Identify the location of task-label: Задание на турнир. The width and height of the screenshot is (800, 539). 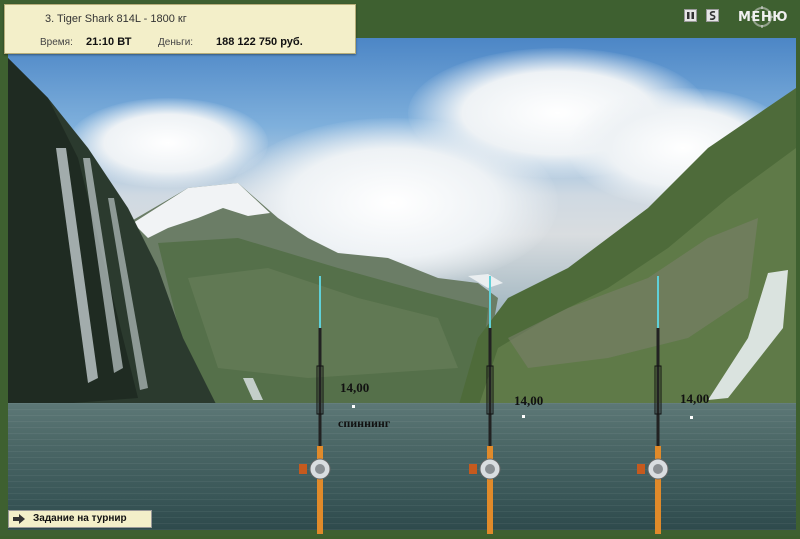
(80, 518).